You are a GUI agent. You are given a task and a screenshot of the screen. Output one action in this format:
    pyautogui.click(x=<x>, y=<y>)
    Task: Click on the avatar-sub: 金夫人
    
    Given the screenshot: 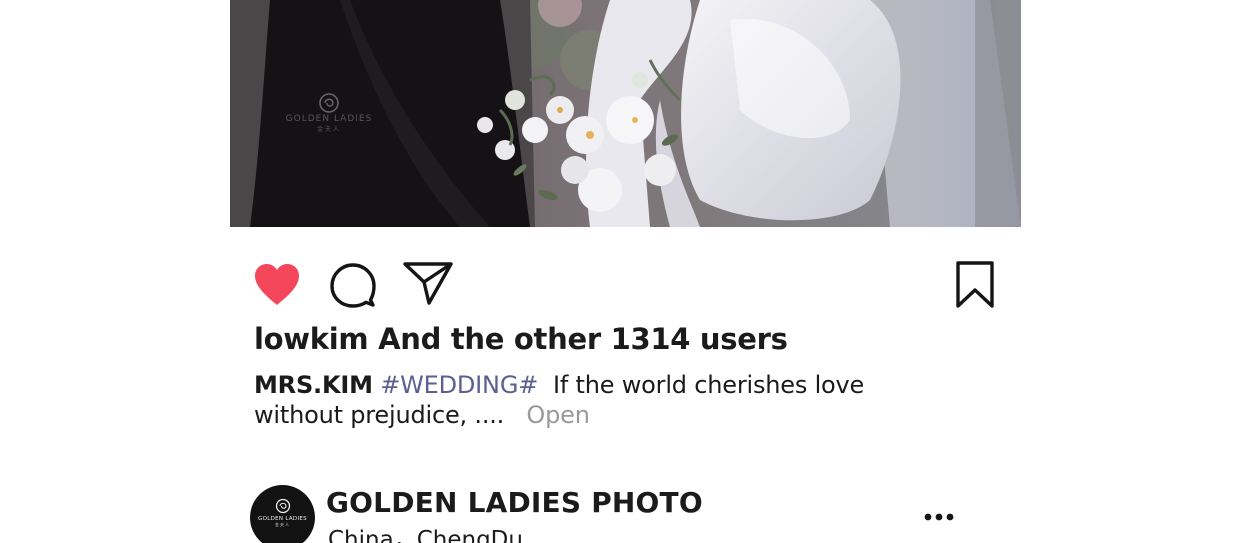 What is the action you would take?
    pyautogui.click(x=282, y=524)
    